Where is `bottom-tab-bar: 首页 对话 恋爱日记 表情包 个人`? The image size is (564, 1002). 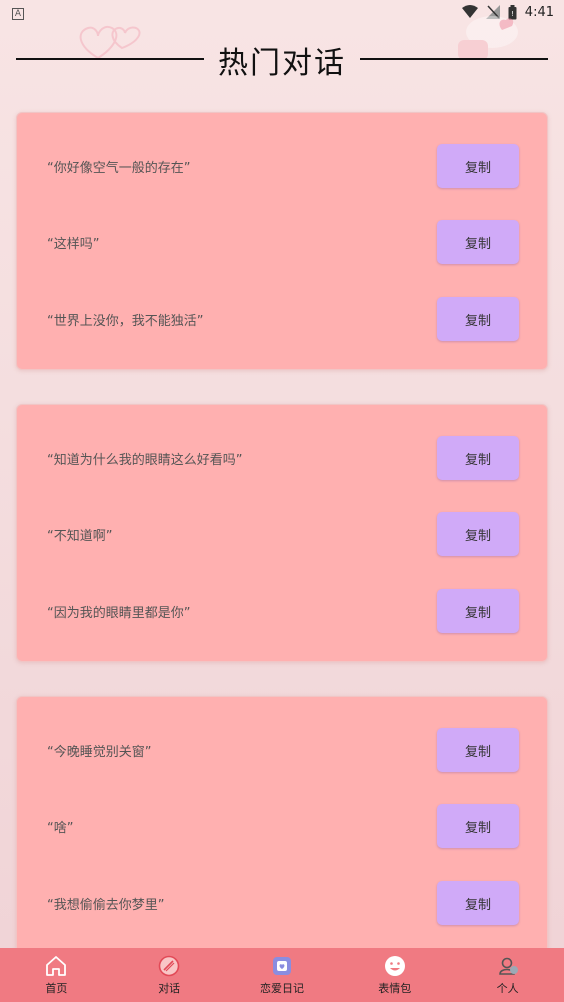 bottom-tab-bar: 首页 对话 恋爱日记 表情包 个人 is located at coordinates (282, 975).